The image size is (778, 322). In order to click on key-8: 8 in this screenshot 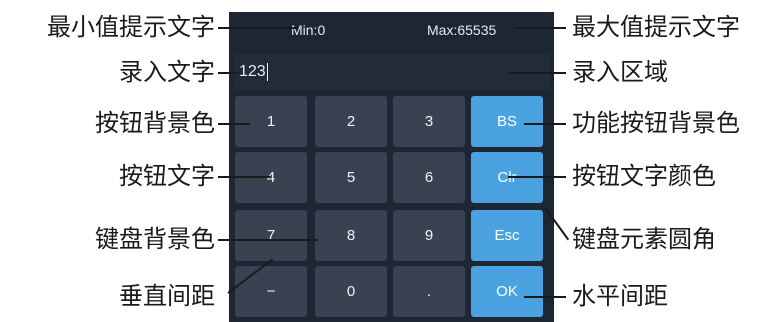, I will do `click(351, 235)`.